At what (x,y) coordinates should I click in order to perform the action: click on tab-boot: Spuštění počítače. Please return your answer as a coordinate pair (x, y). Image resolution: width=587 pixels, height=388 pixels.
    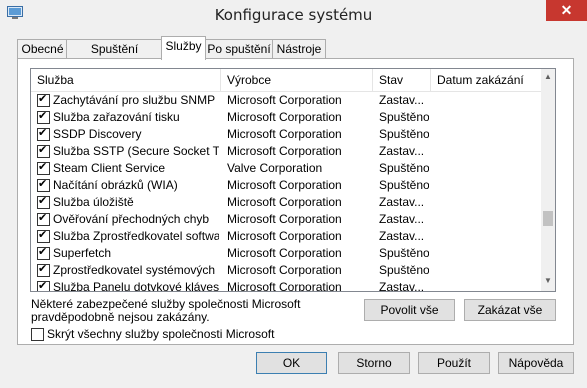
    Looking at the image, I should click on (114, 56).